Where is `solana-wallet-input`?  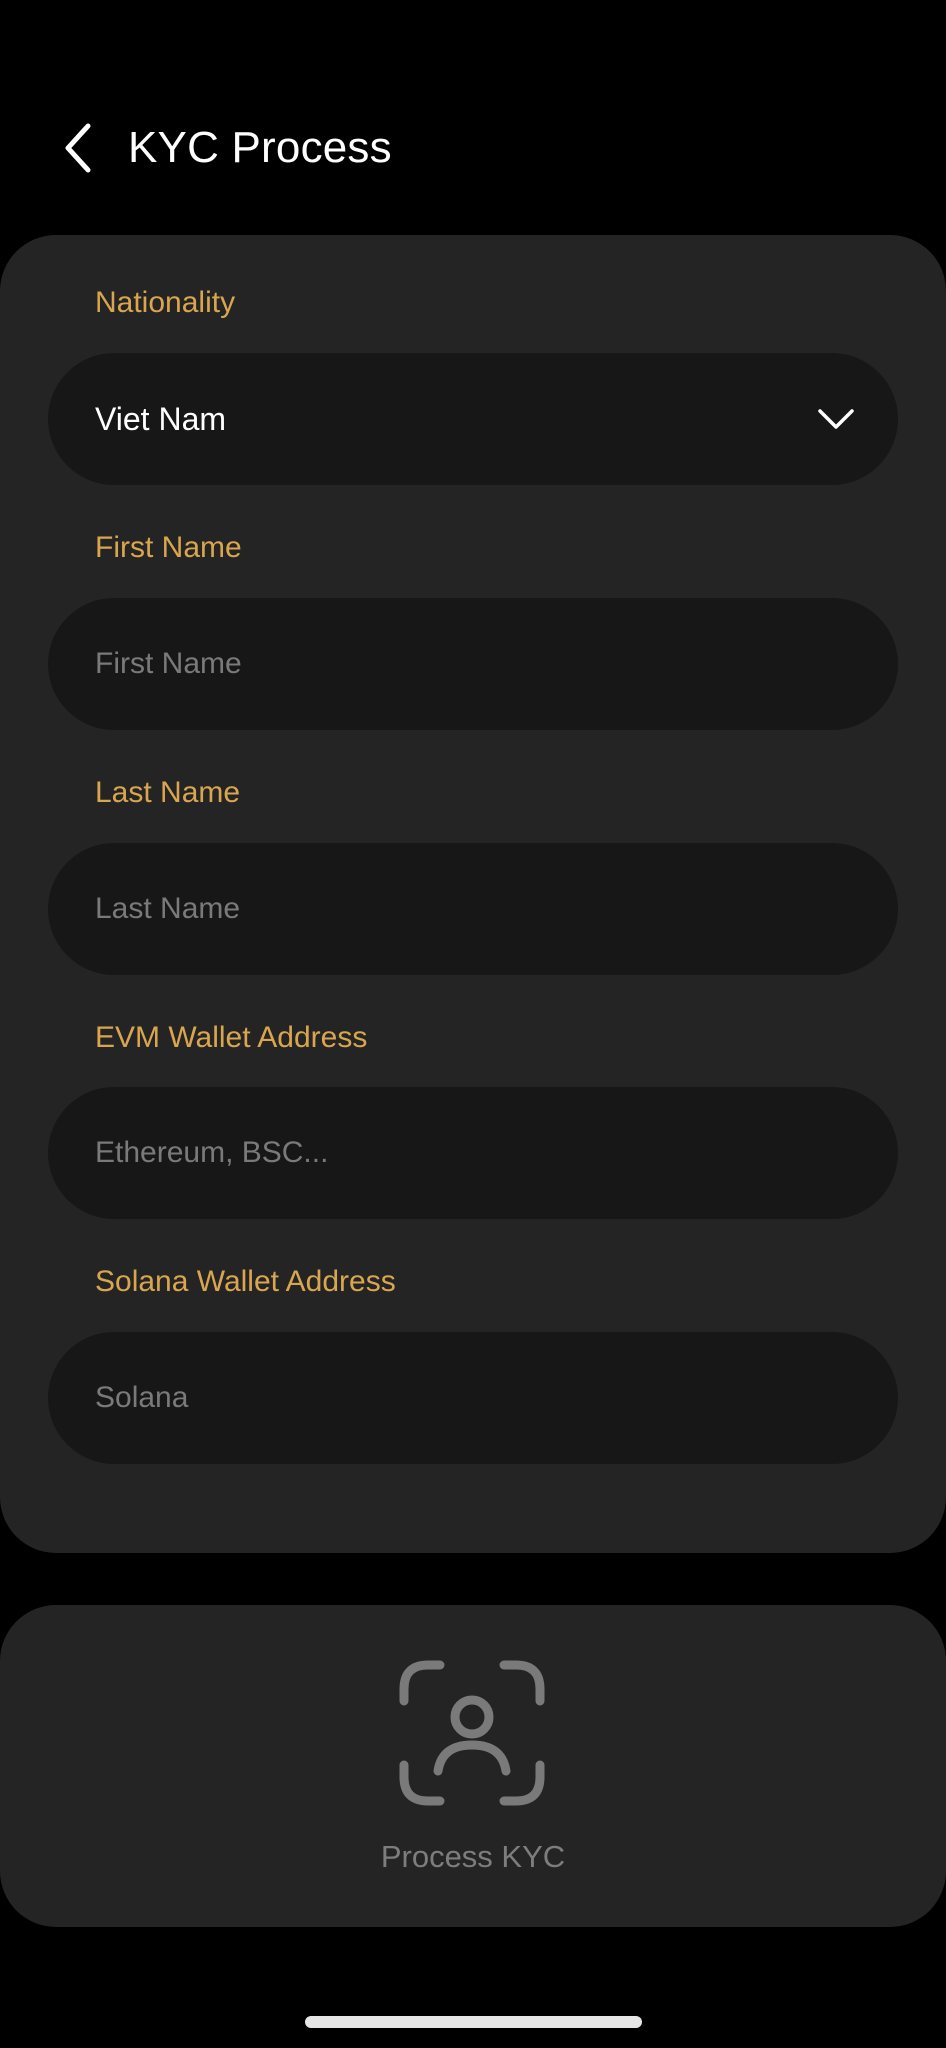 solana-wallet-input is located at coordinates (475, 1398).